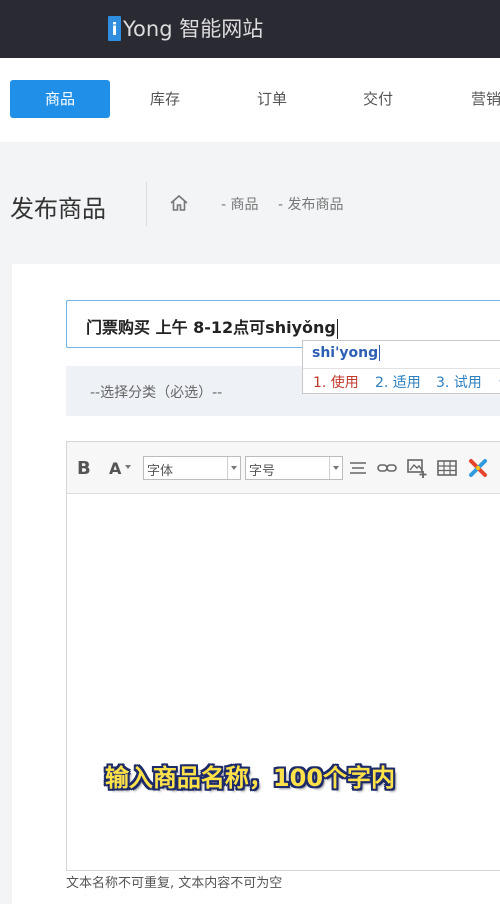  Describe the element at coordinates (60, 99) in the screenshot. I see `nav-item-goods: 商品` at that location.